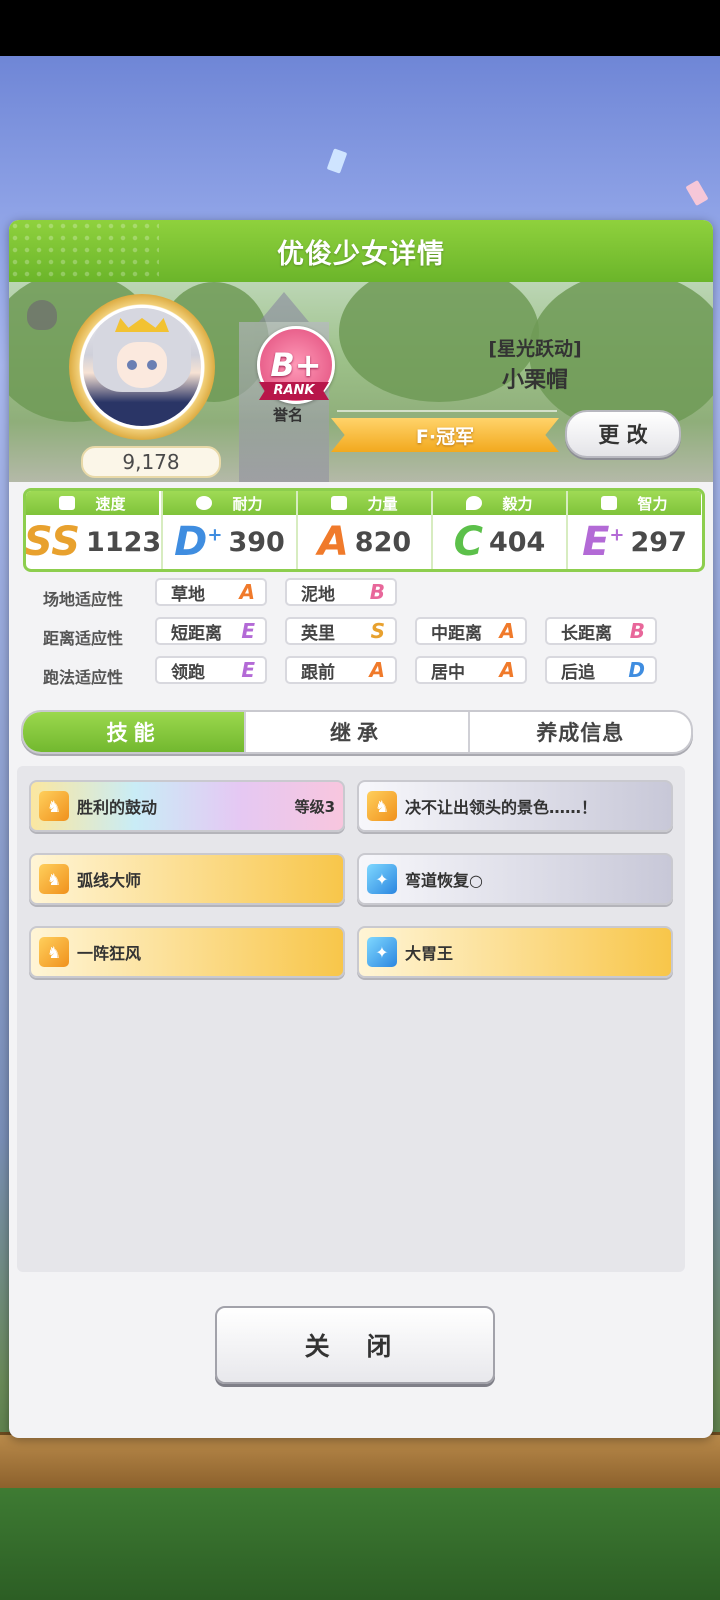  What do you see at coordinates (429, 953) in the screenshot?
I see `skill-name: 大胃王` at bounding box center [429, 953].